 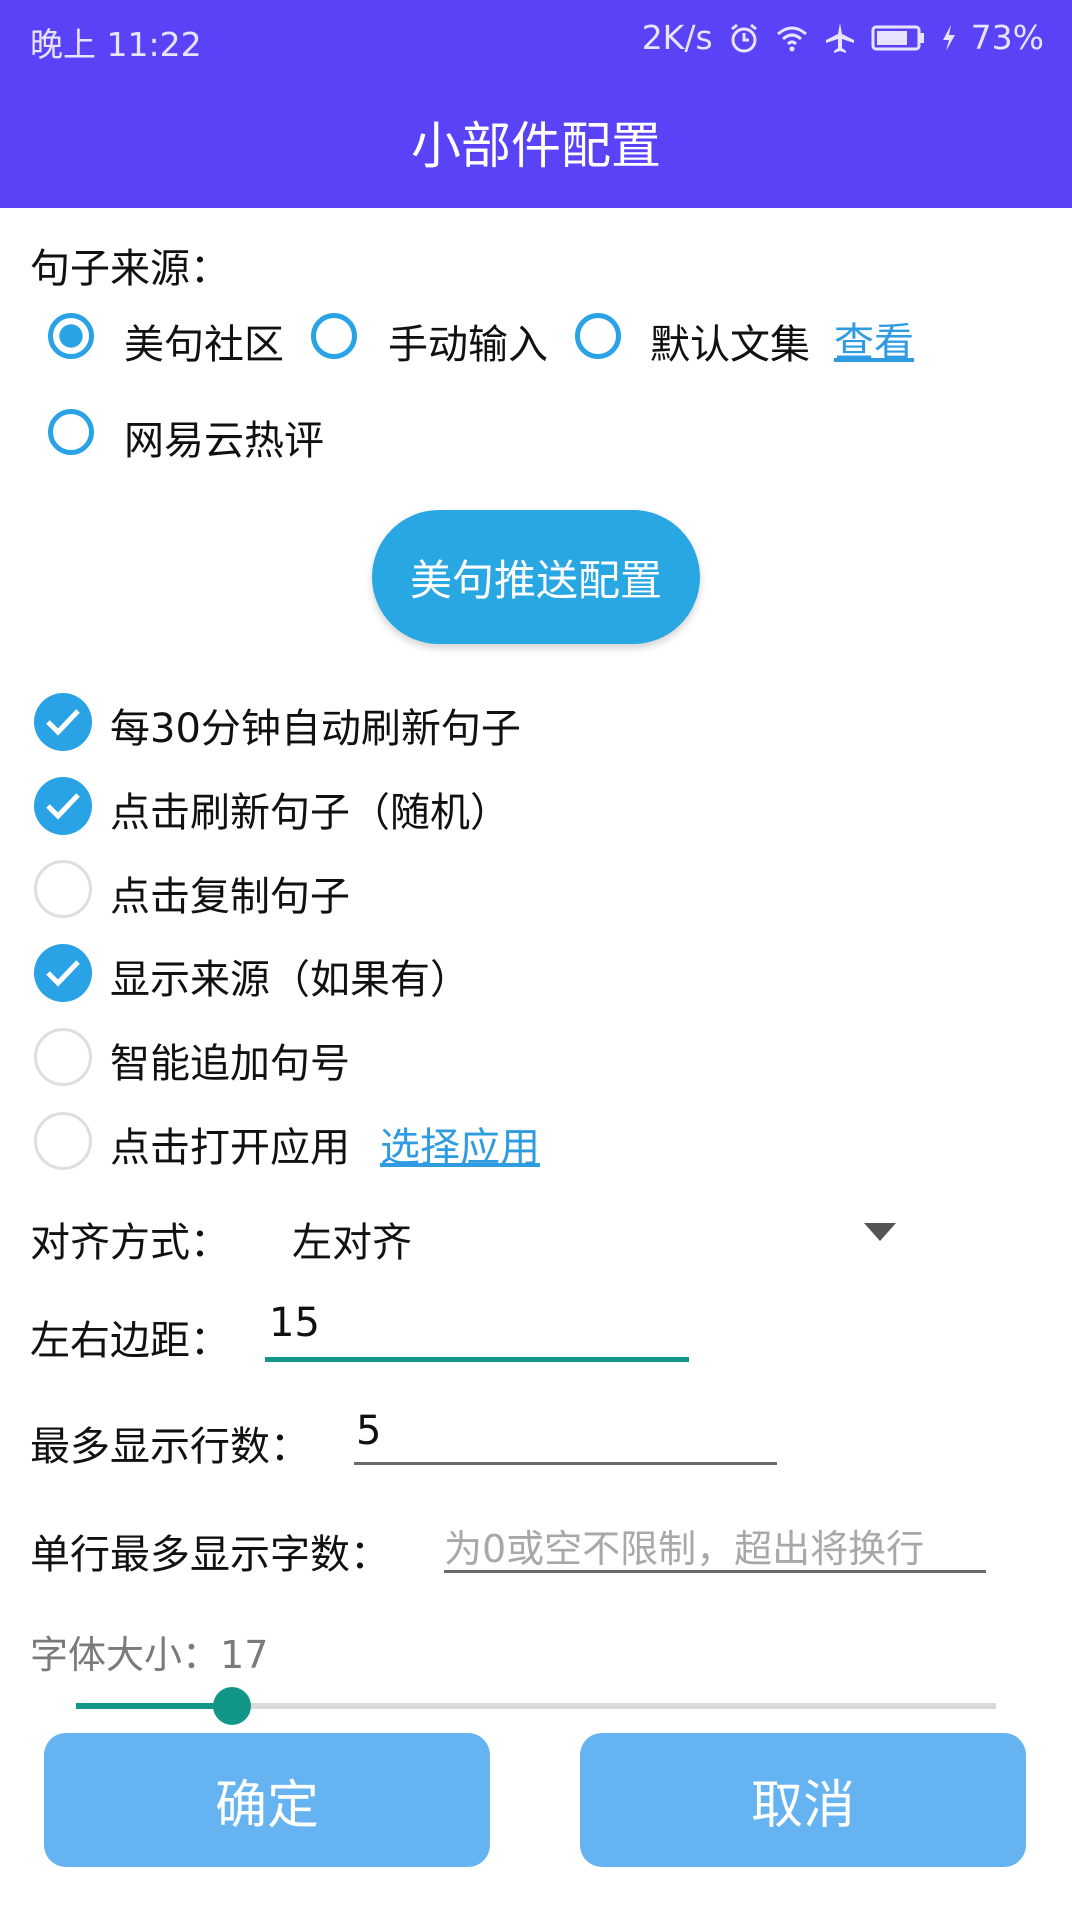 I want to click on status-time: 晚上 11:22, so click(x=116, y=44).